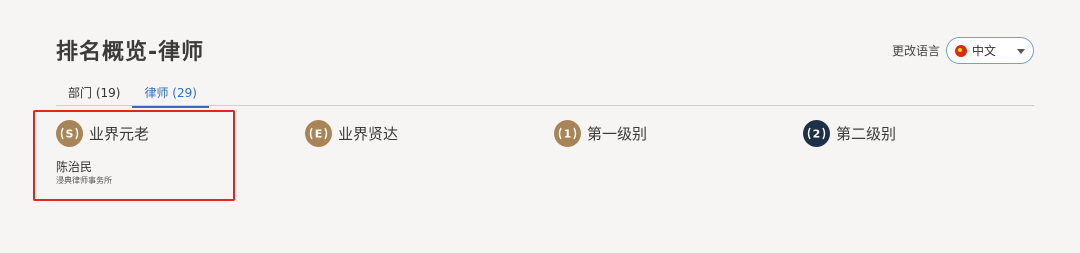  I want to click on language-select: 中文, so click(990, 50).